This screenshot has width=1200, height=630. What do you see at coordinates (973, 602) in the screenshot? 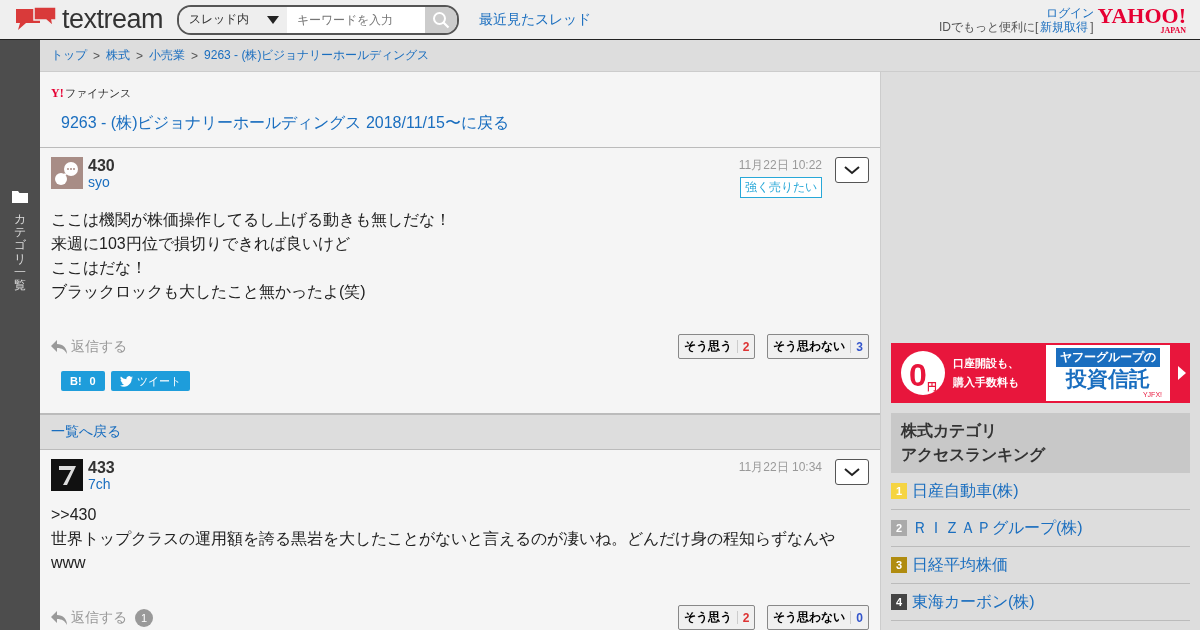
I see `ranking-link: 東海カーボン(株)` at bounding box center [973, 602].